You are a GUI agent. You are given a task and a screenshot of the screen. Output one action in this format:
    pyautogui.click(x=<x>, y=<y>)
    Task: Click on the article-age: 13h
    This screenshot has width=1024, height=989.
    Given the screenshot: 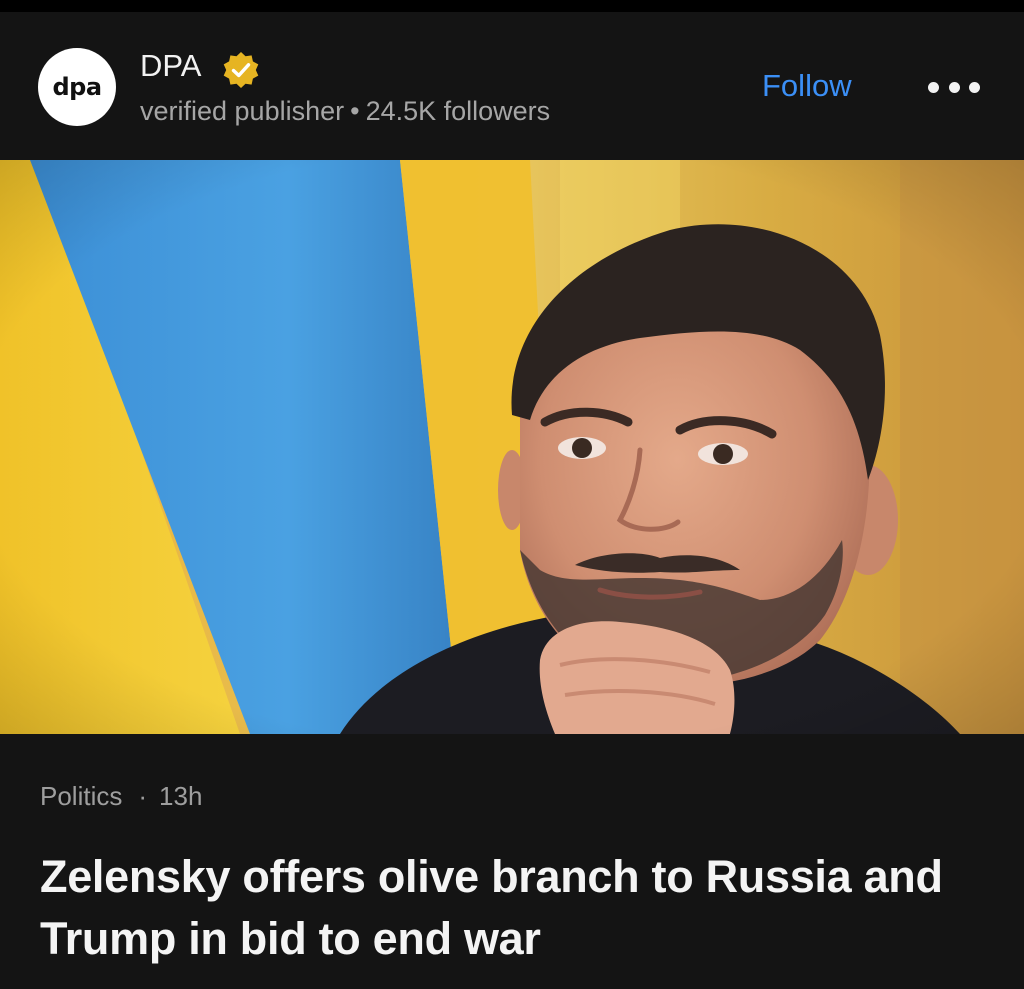 What is the action you would take?
    pyautogui.click(x=181, y=796)
    